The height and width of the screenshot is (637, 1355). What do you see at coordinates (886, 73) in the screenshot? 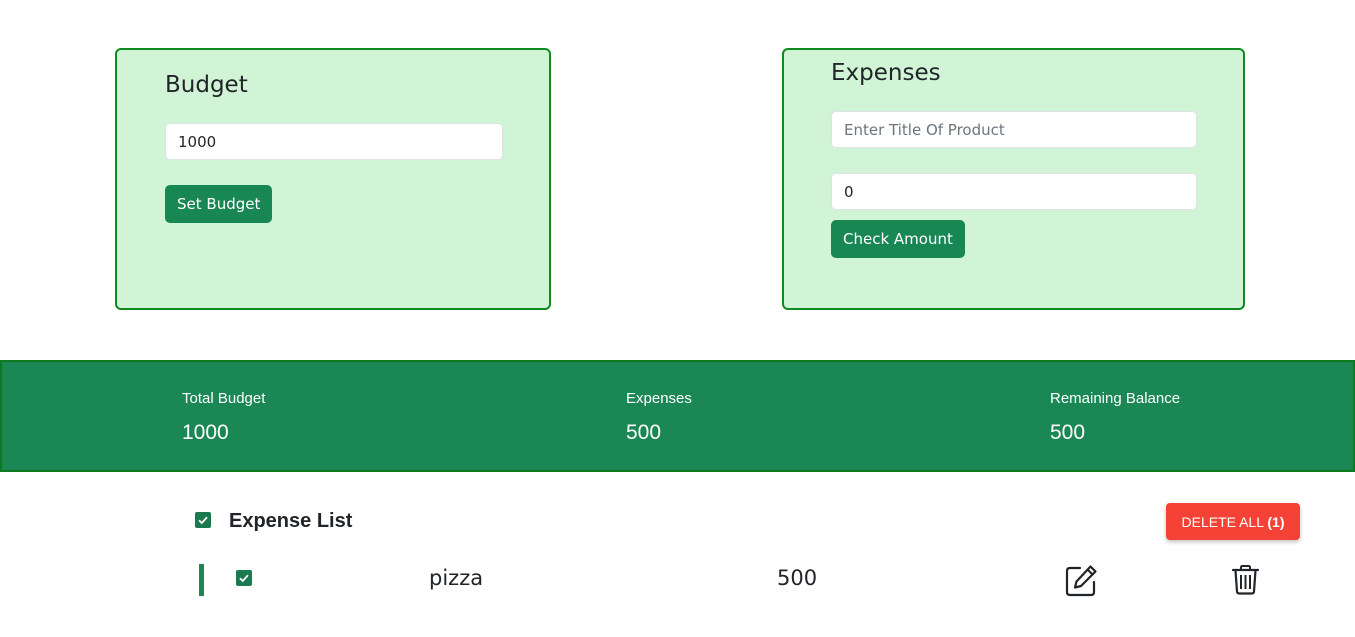
I see `expenses-title: Expenses` at bounding box center [886, 73].